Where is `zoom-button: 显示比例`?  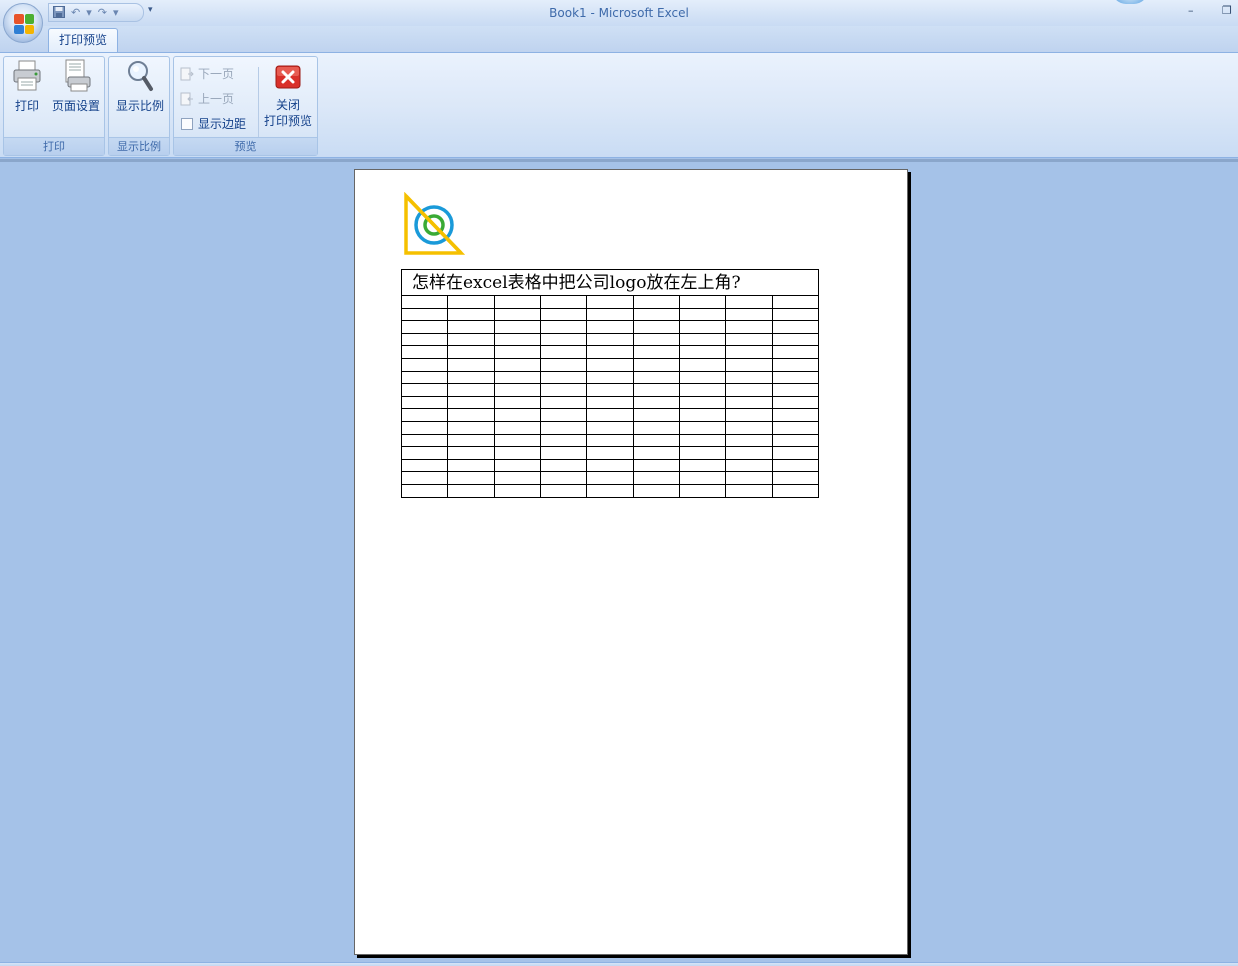 zoom-button: 显示比例 is located at coordinates (140, 86).